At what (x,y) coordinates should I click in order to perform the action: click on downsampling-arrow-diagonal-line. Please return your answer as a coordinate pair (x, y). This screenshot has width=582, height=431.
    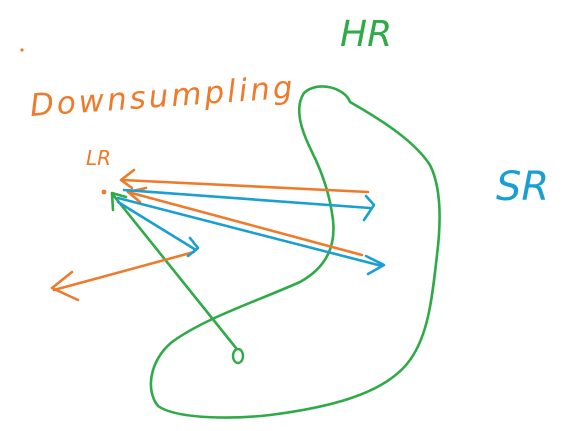
    Looking at the image, I should click on (245, 223).